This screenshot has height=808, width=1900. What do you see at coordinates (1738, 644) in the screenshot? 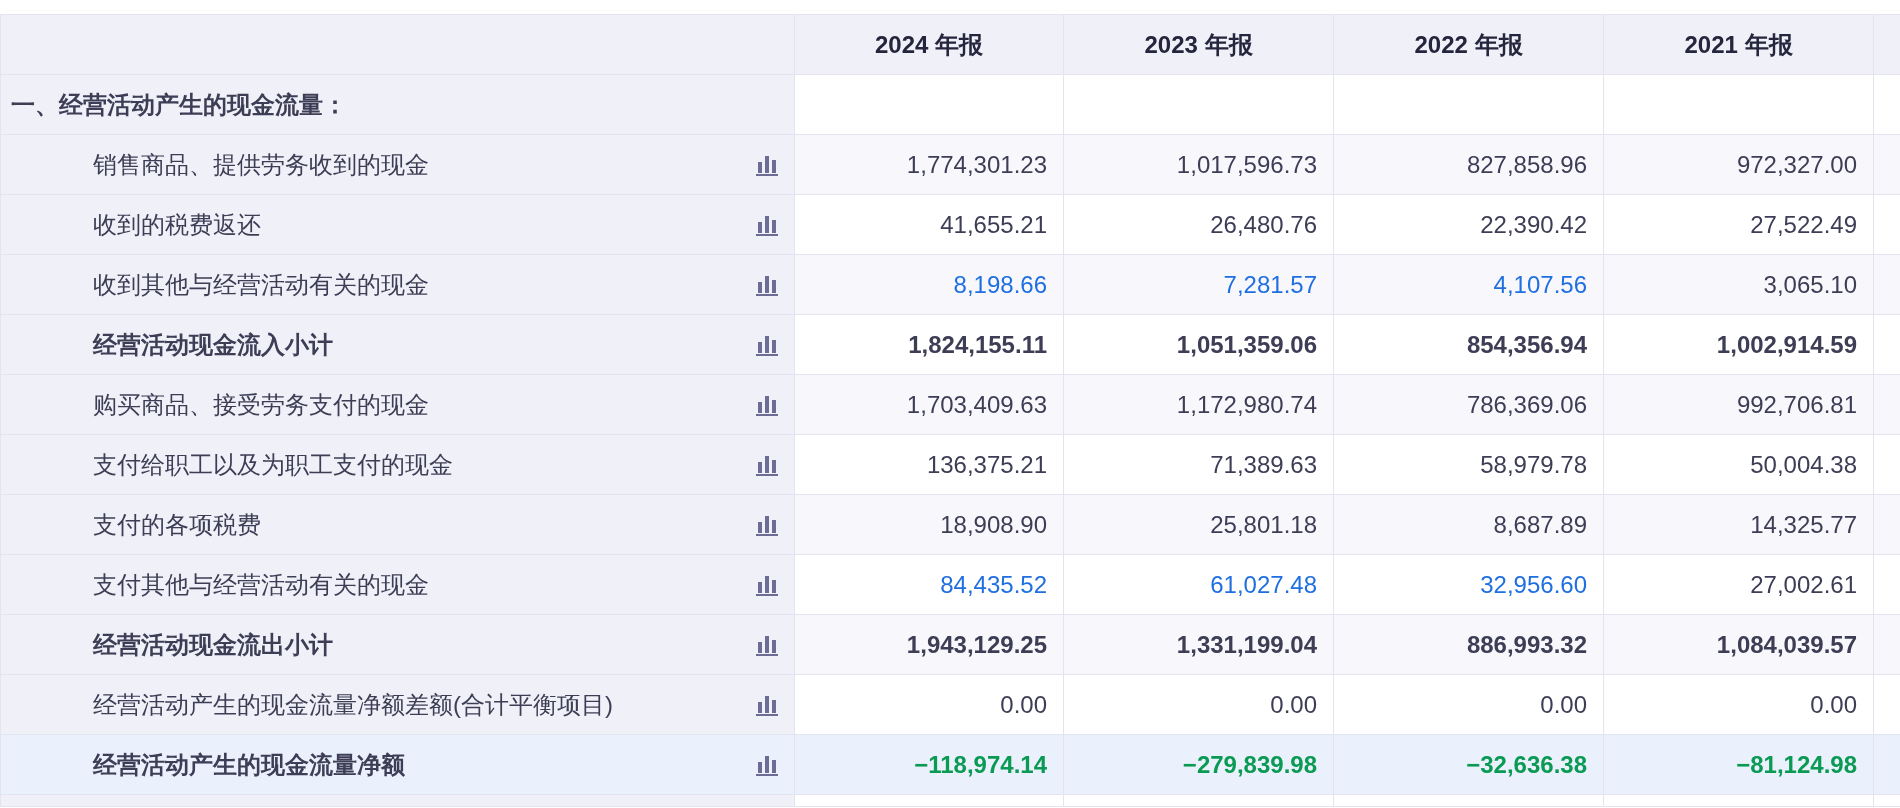
I see `table-cell: 1,084,039.57` at bounding box center [1738, 644].